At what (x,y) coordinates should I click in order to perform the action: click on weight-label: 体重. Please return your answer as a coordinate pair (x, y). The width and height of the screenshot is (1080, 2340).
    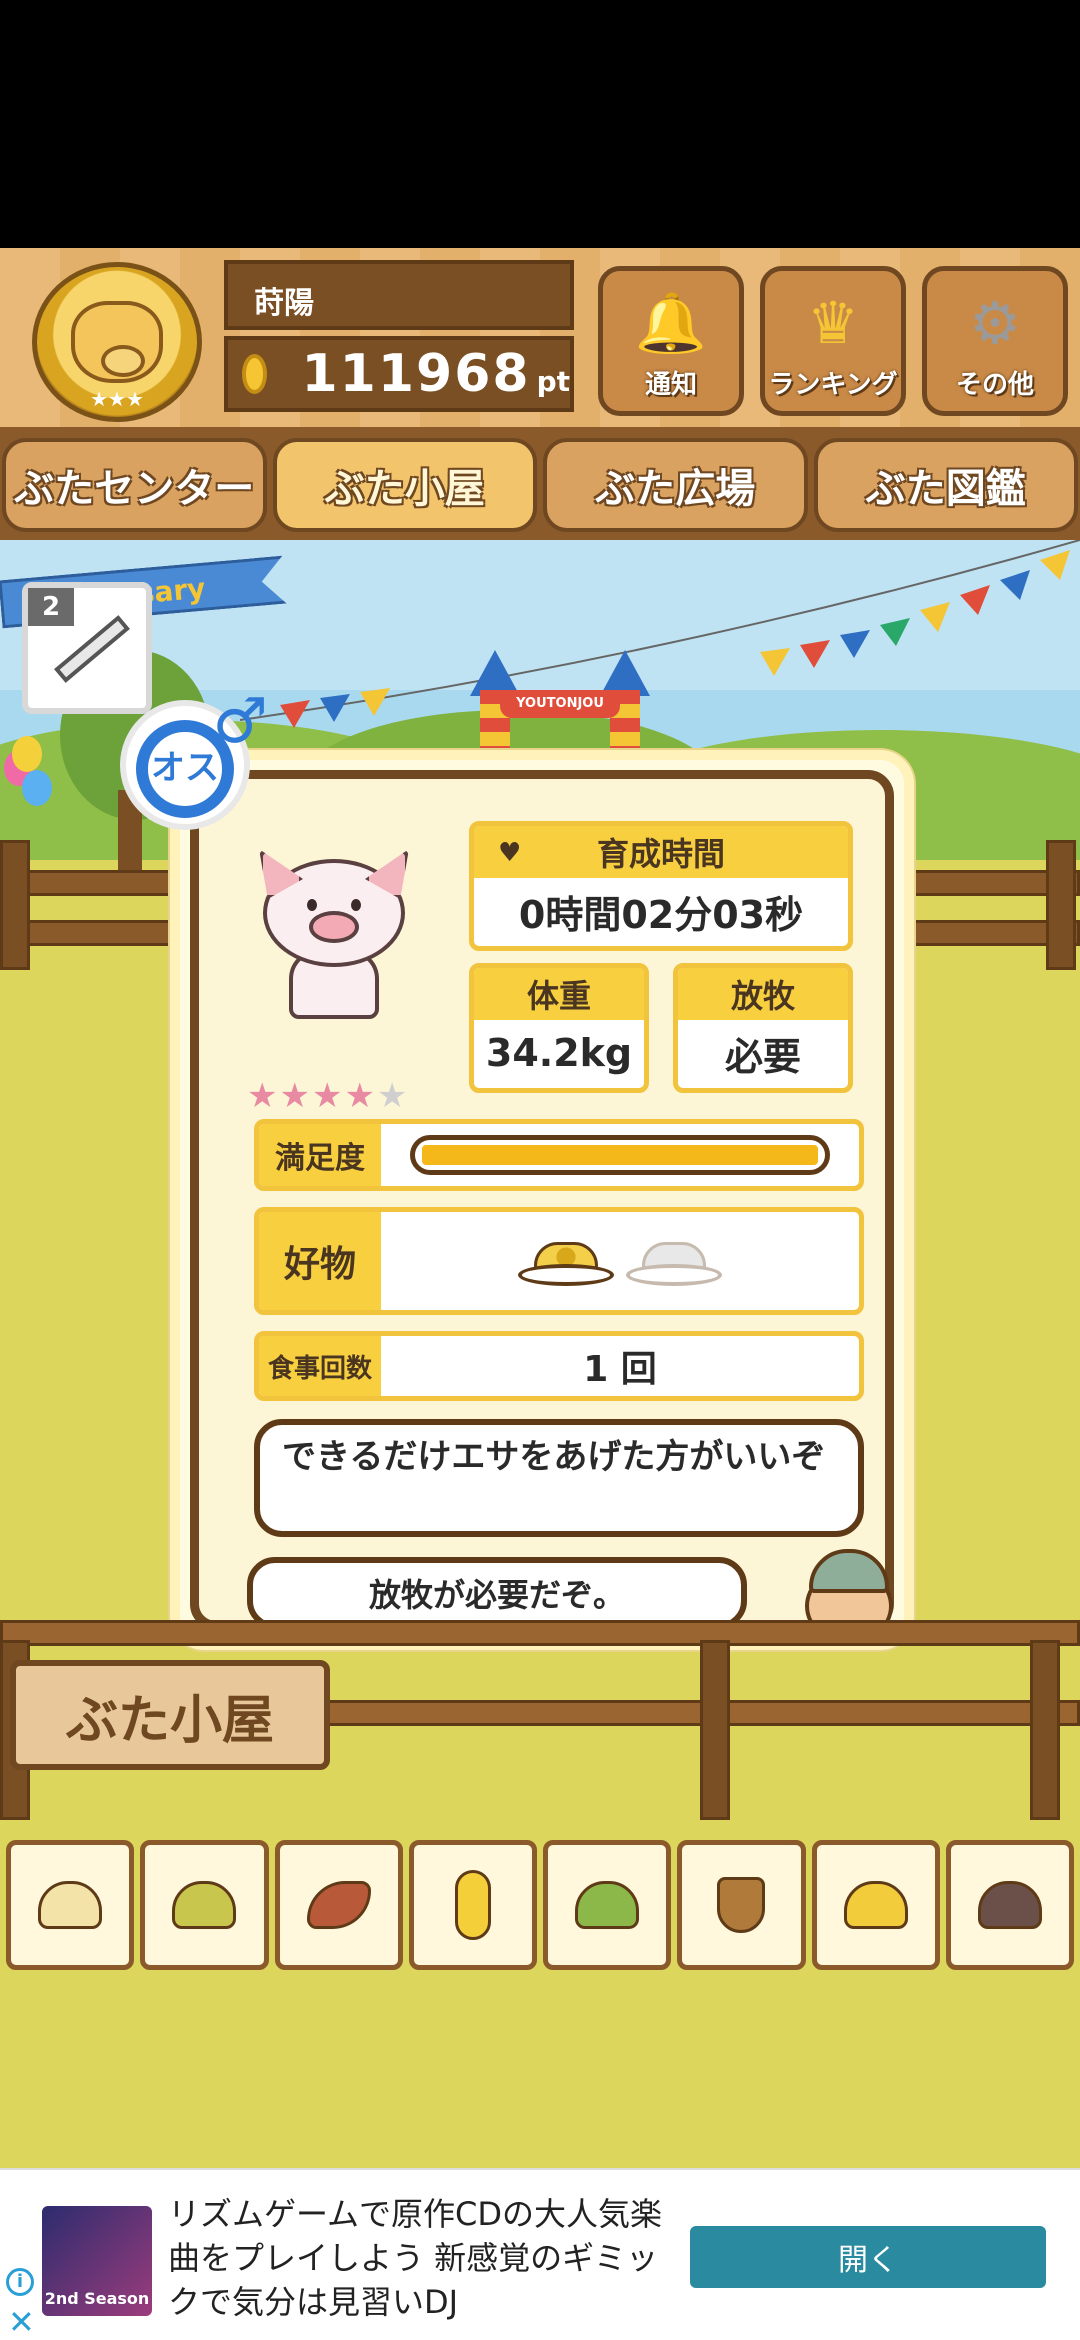
    Looking at the image, I should click on (559, 994).